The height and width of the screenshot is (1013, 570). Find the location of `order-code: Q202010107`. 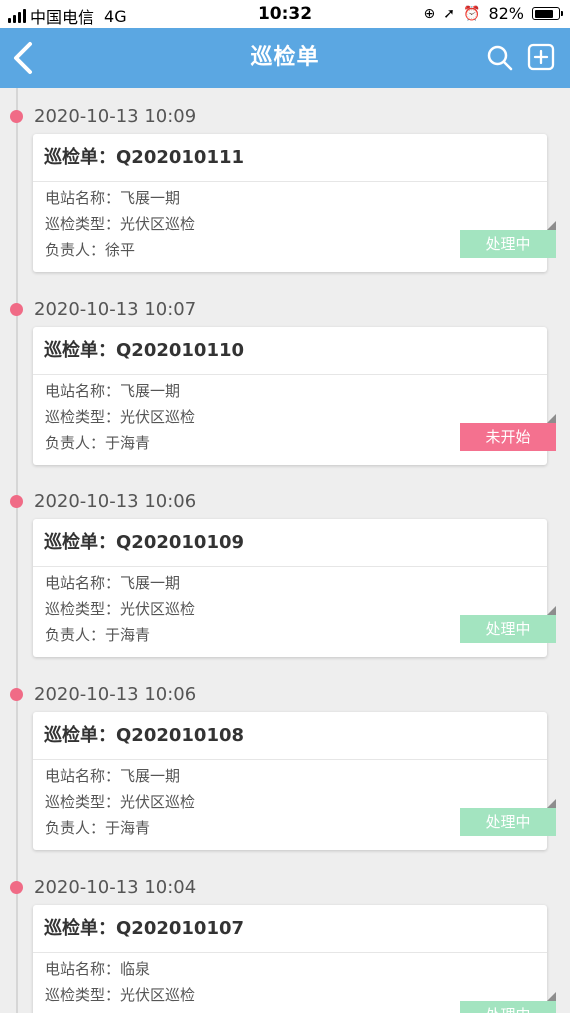

order-code: Q202010107 is located at coordinates (180, 928).